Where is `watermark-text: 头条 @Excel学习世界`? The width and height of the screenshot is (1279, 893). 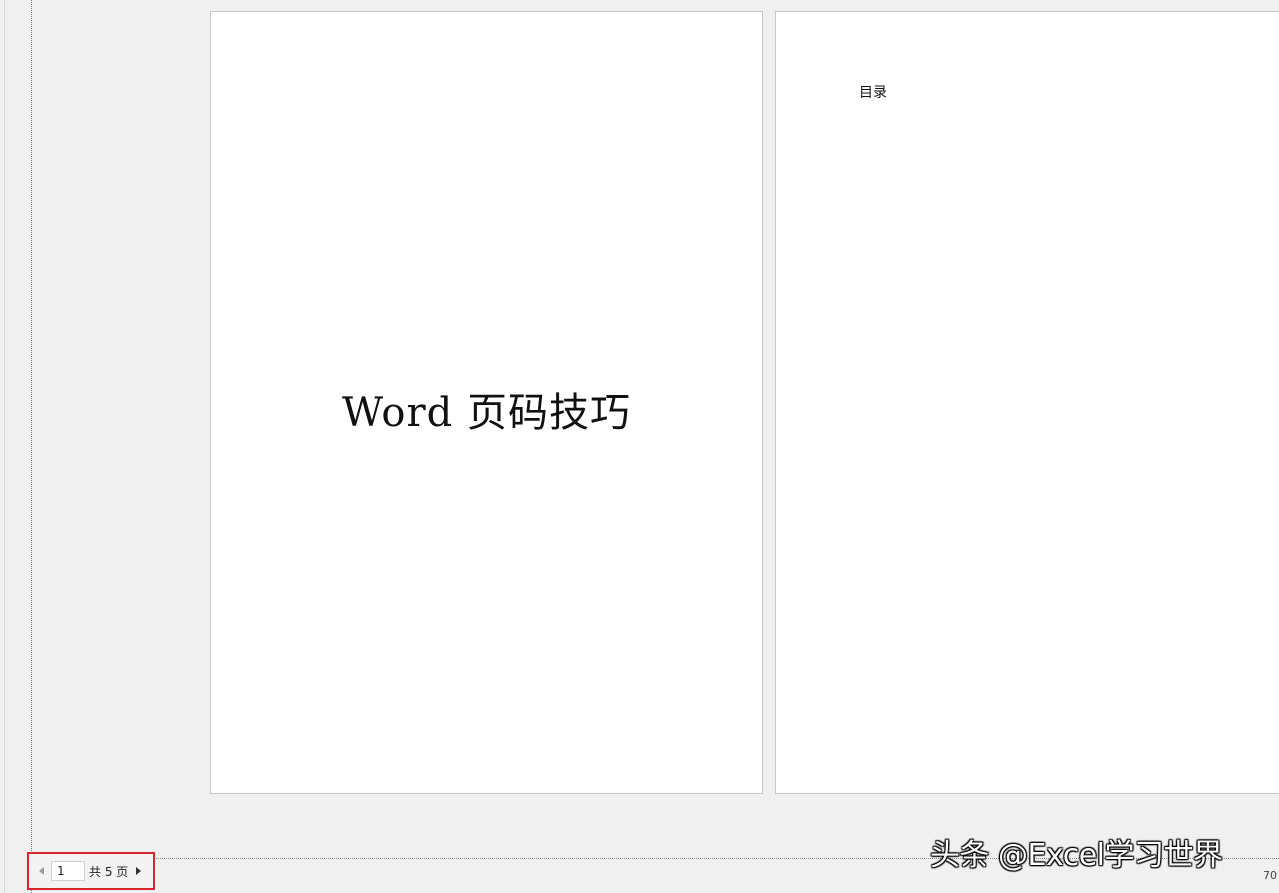 watermark-text: 头条 @Excel学习世界 is located at coordinates (1076, 855).